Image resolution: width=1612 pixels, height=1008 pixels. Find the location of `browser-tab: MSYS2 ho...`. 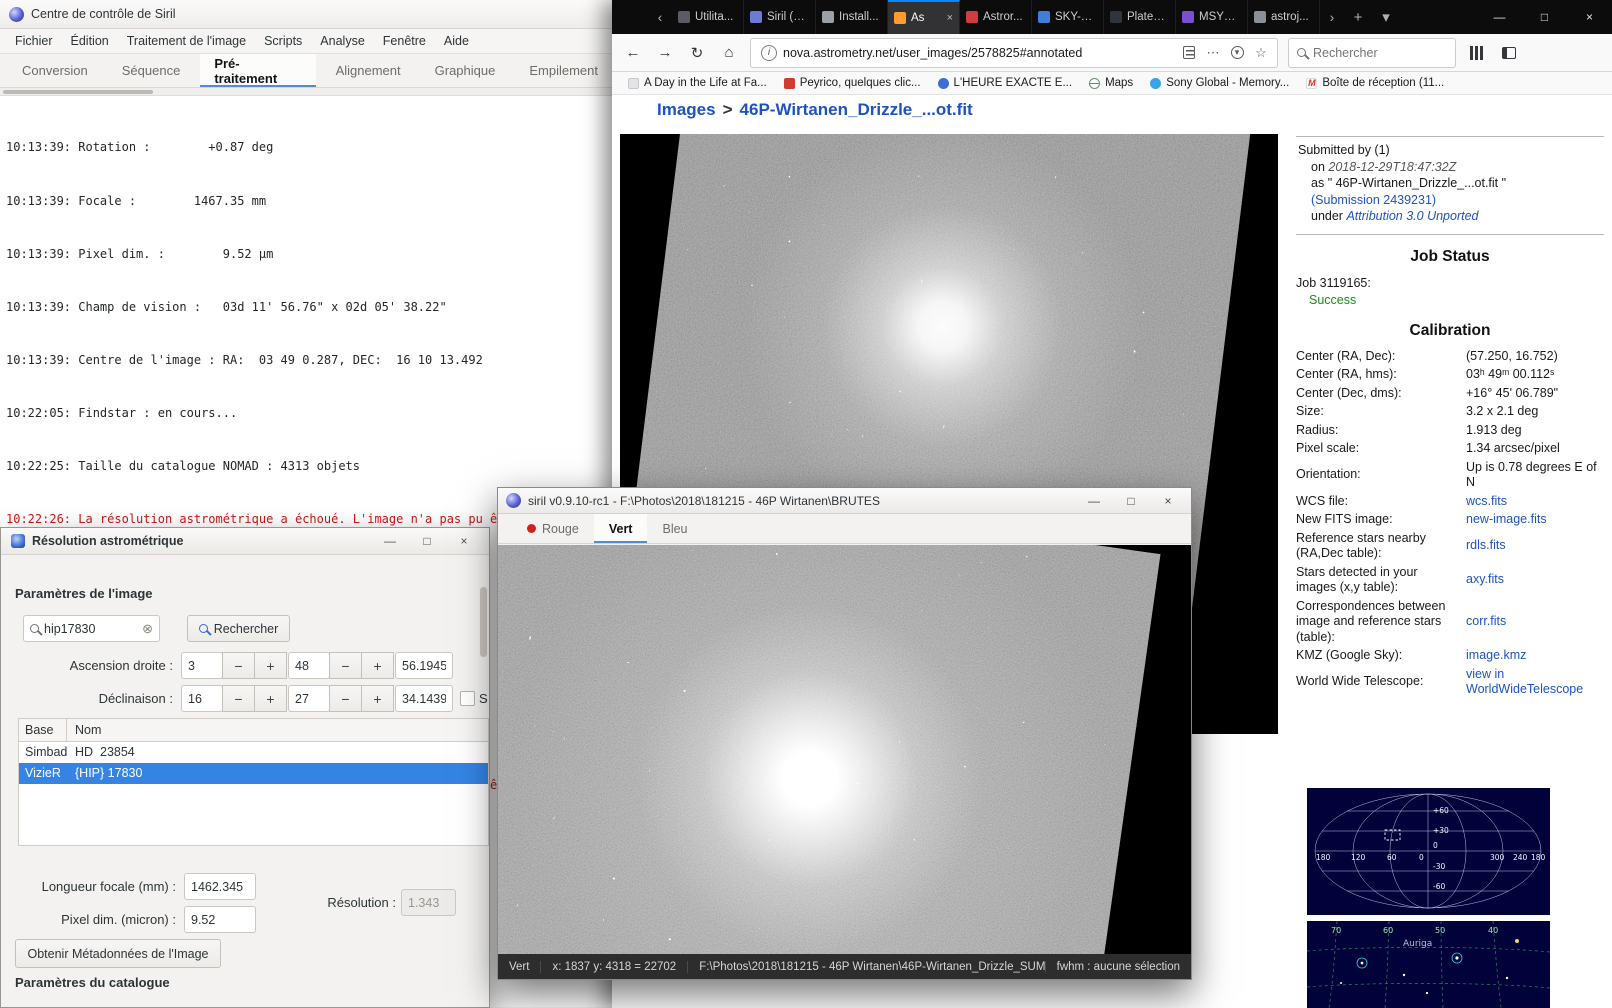

browser-tab: MSYS2 ho... is located at coordinates (1212, 17).